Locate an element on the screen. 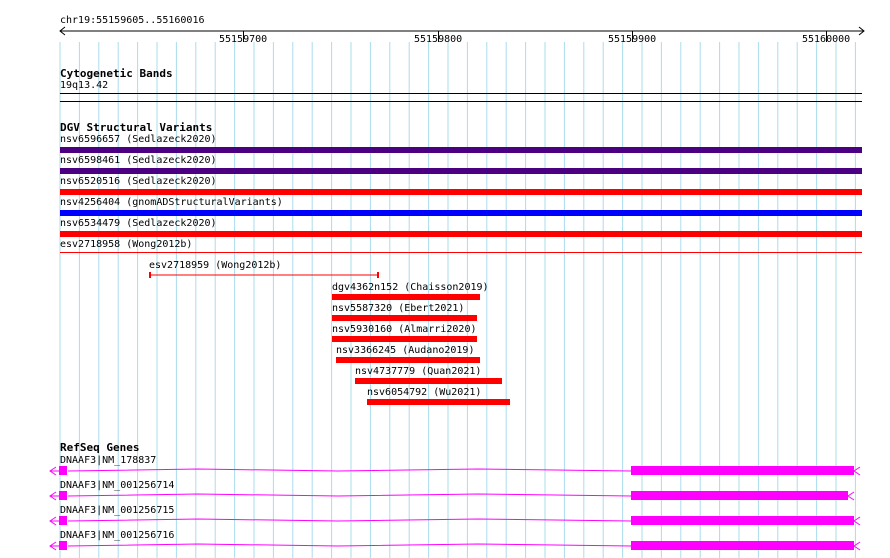 The width and height of the screenshot is (890, 558). variant-label: nsv6596657 (Sedlazeck2020) is located at coordinates (138, 140).